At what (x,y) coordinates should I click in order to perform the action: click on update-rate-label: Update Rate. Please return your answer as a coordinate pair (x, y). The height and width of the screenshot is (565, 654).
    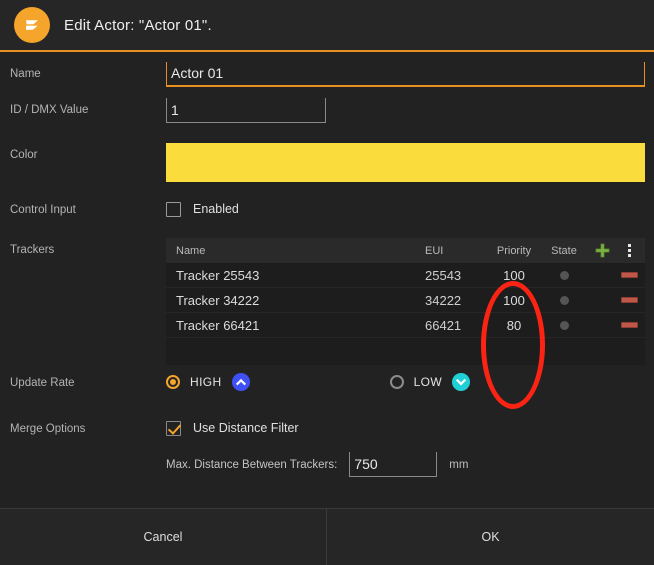
    Looking at the image, I should click on (42, 383).